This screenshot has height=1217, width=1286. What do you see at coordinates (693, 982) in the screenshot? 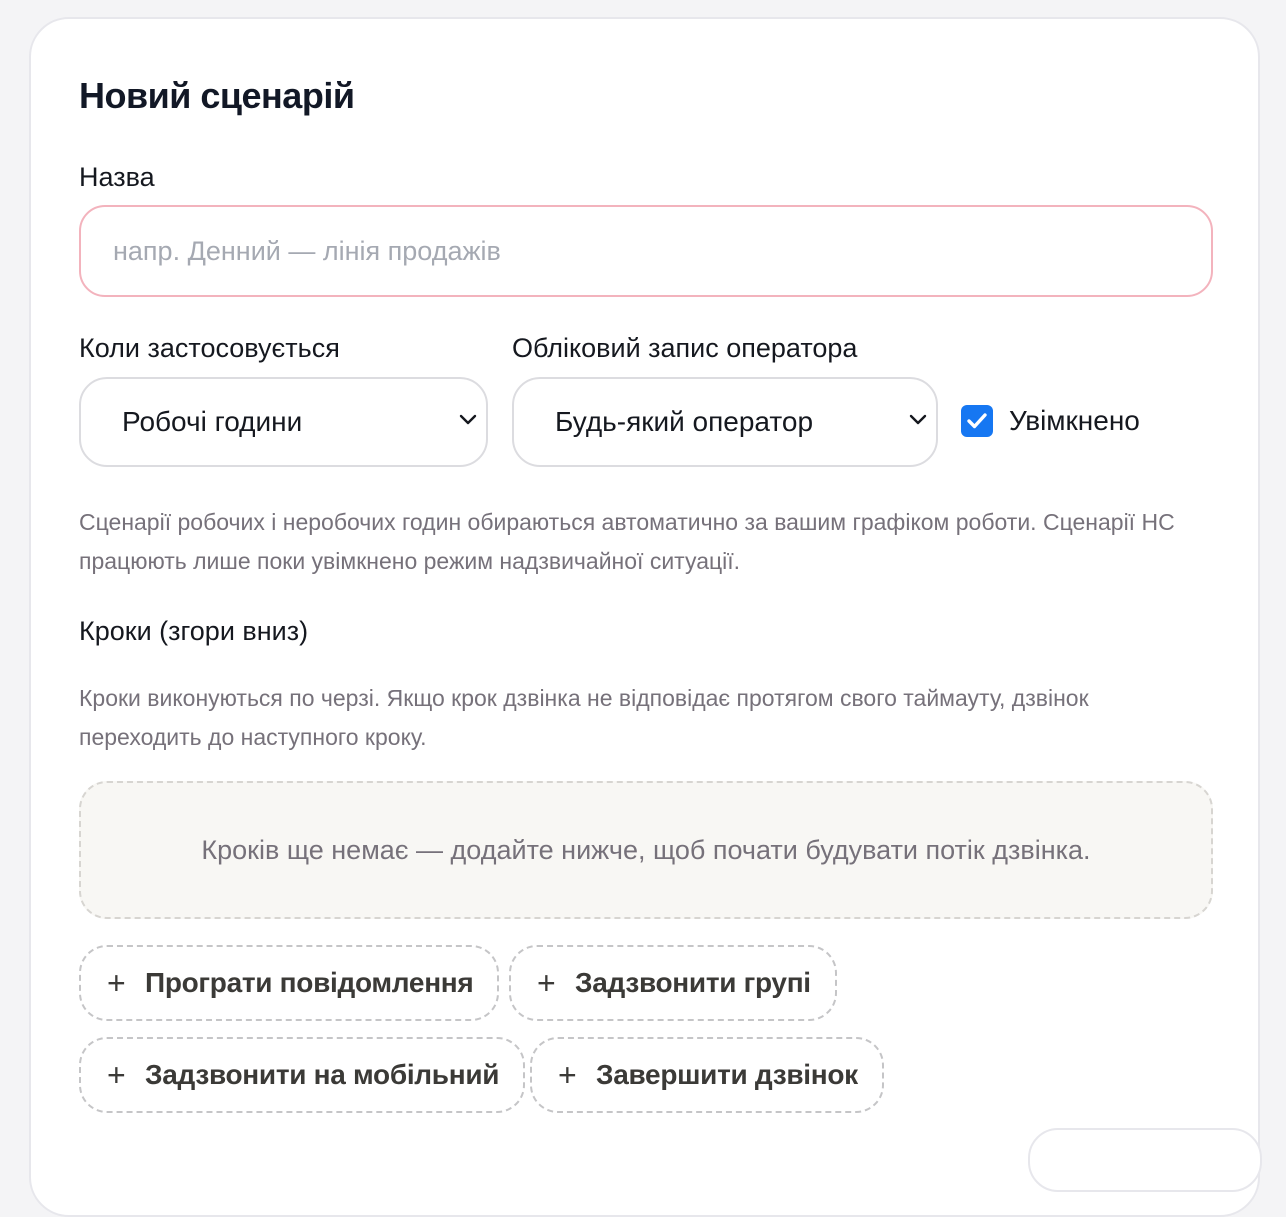
I see `add-call-group-label: Задзвонити групі` at bounding box center [693, 982].